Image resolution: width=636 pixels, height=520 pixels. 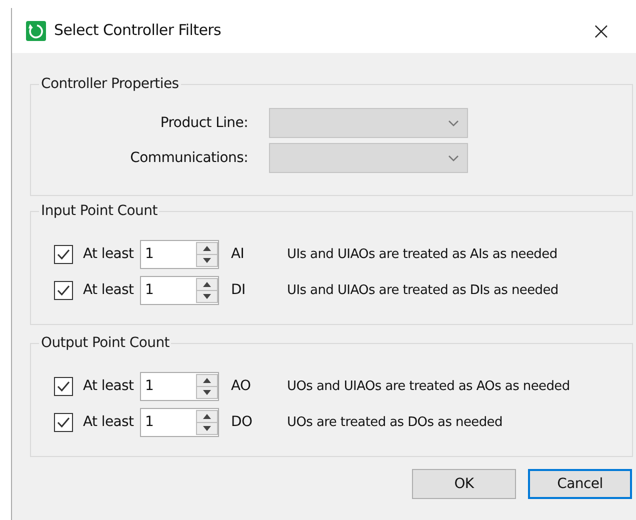 What do you see at coordinates (580, 484) in the screenshot?
I see `dialog-button: Cancel` at bounding box center [580, 484].